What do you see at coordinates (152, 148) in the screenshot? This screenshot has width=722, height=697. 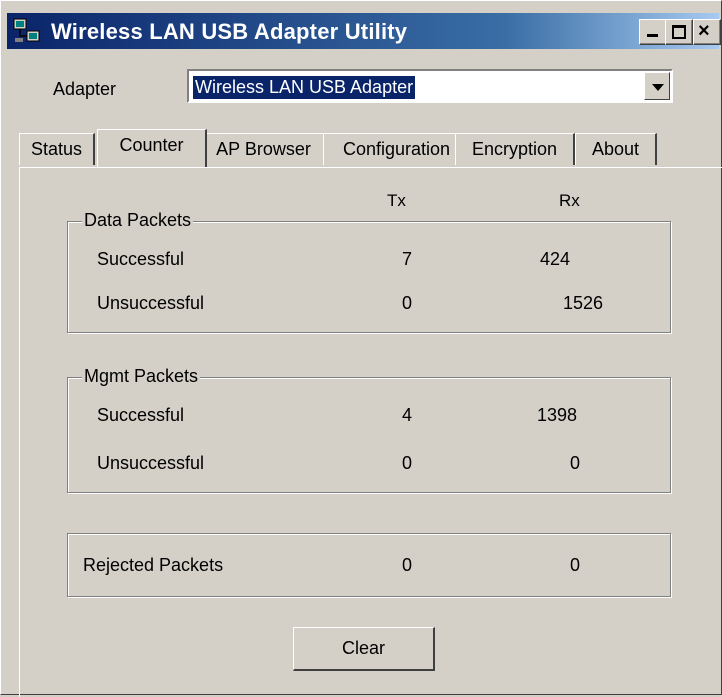 I see `tab-counter: Counter` at bounding box center [152, 148].